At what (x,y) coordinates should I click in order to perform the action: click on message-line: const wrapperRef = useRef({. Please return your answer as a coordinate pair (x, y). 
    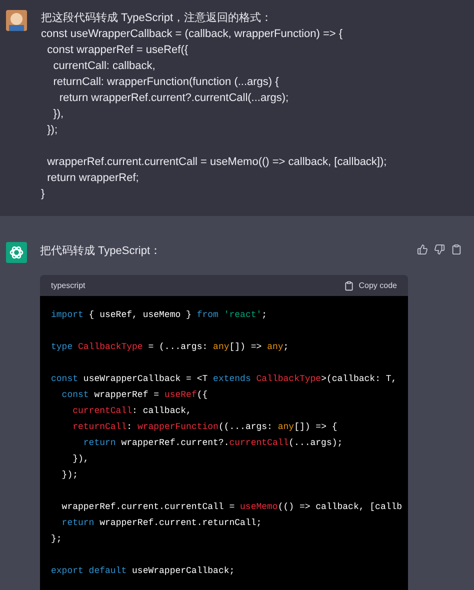
    Looking at the image, I should click on (117, 50).